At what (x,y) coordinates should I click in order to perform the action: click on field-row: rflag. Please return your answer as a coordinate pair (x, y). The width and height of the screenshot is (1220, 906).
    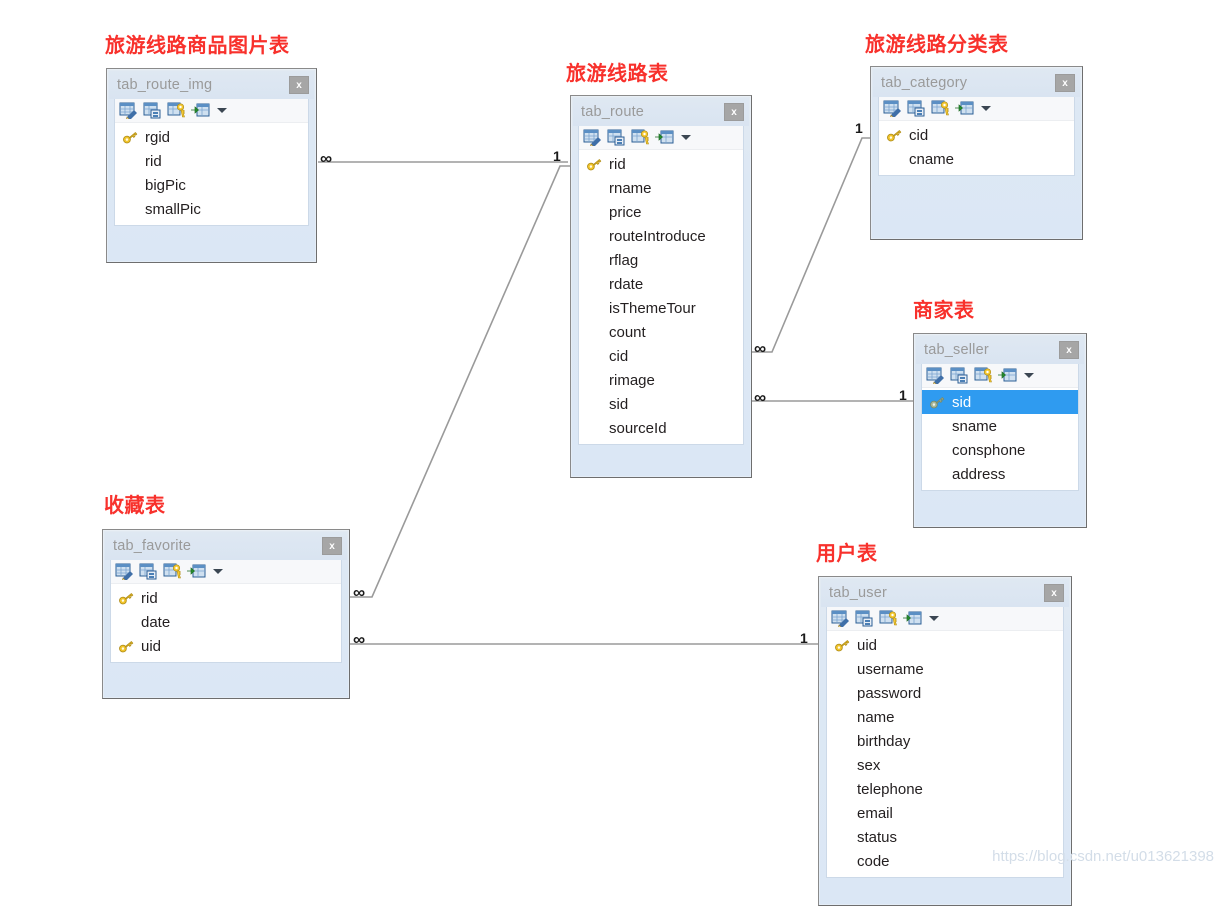
    Looking at the image, I should click on (661, 260).